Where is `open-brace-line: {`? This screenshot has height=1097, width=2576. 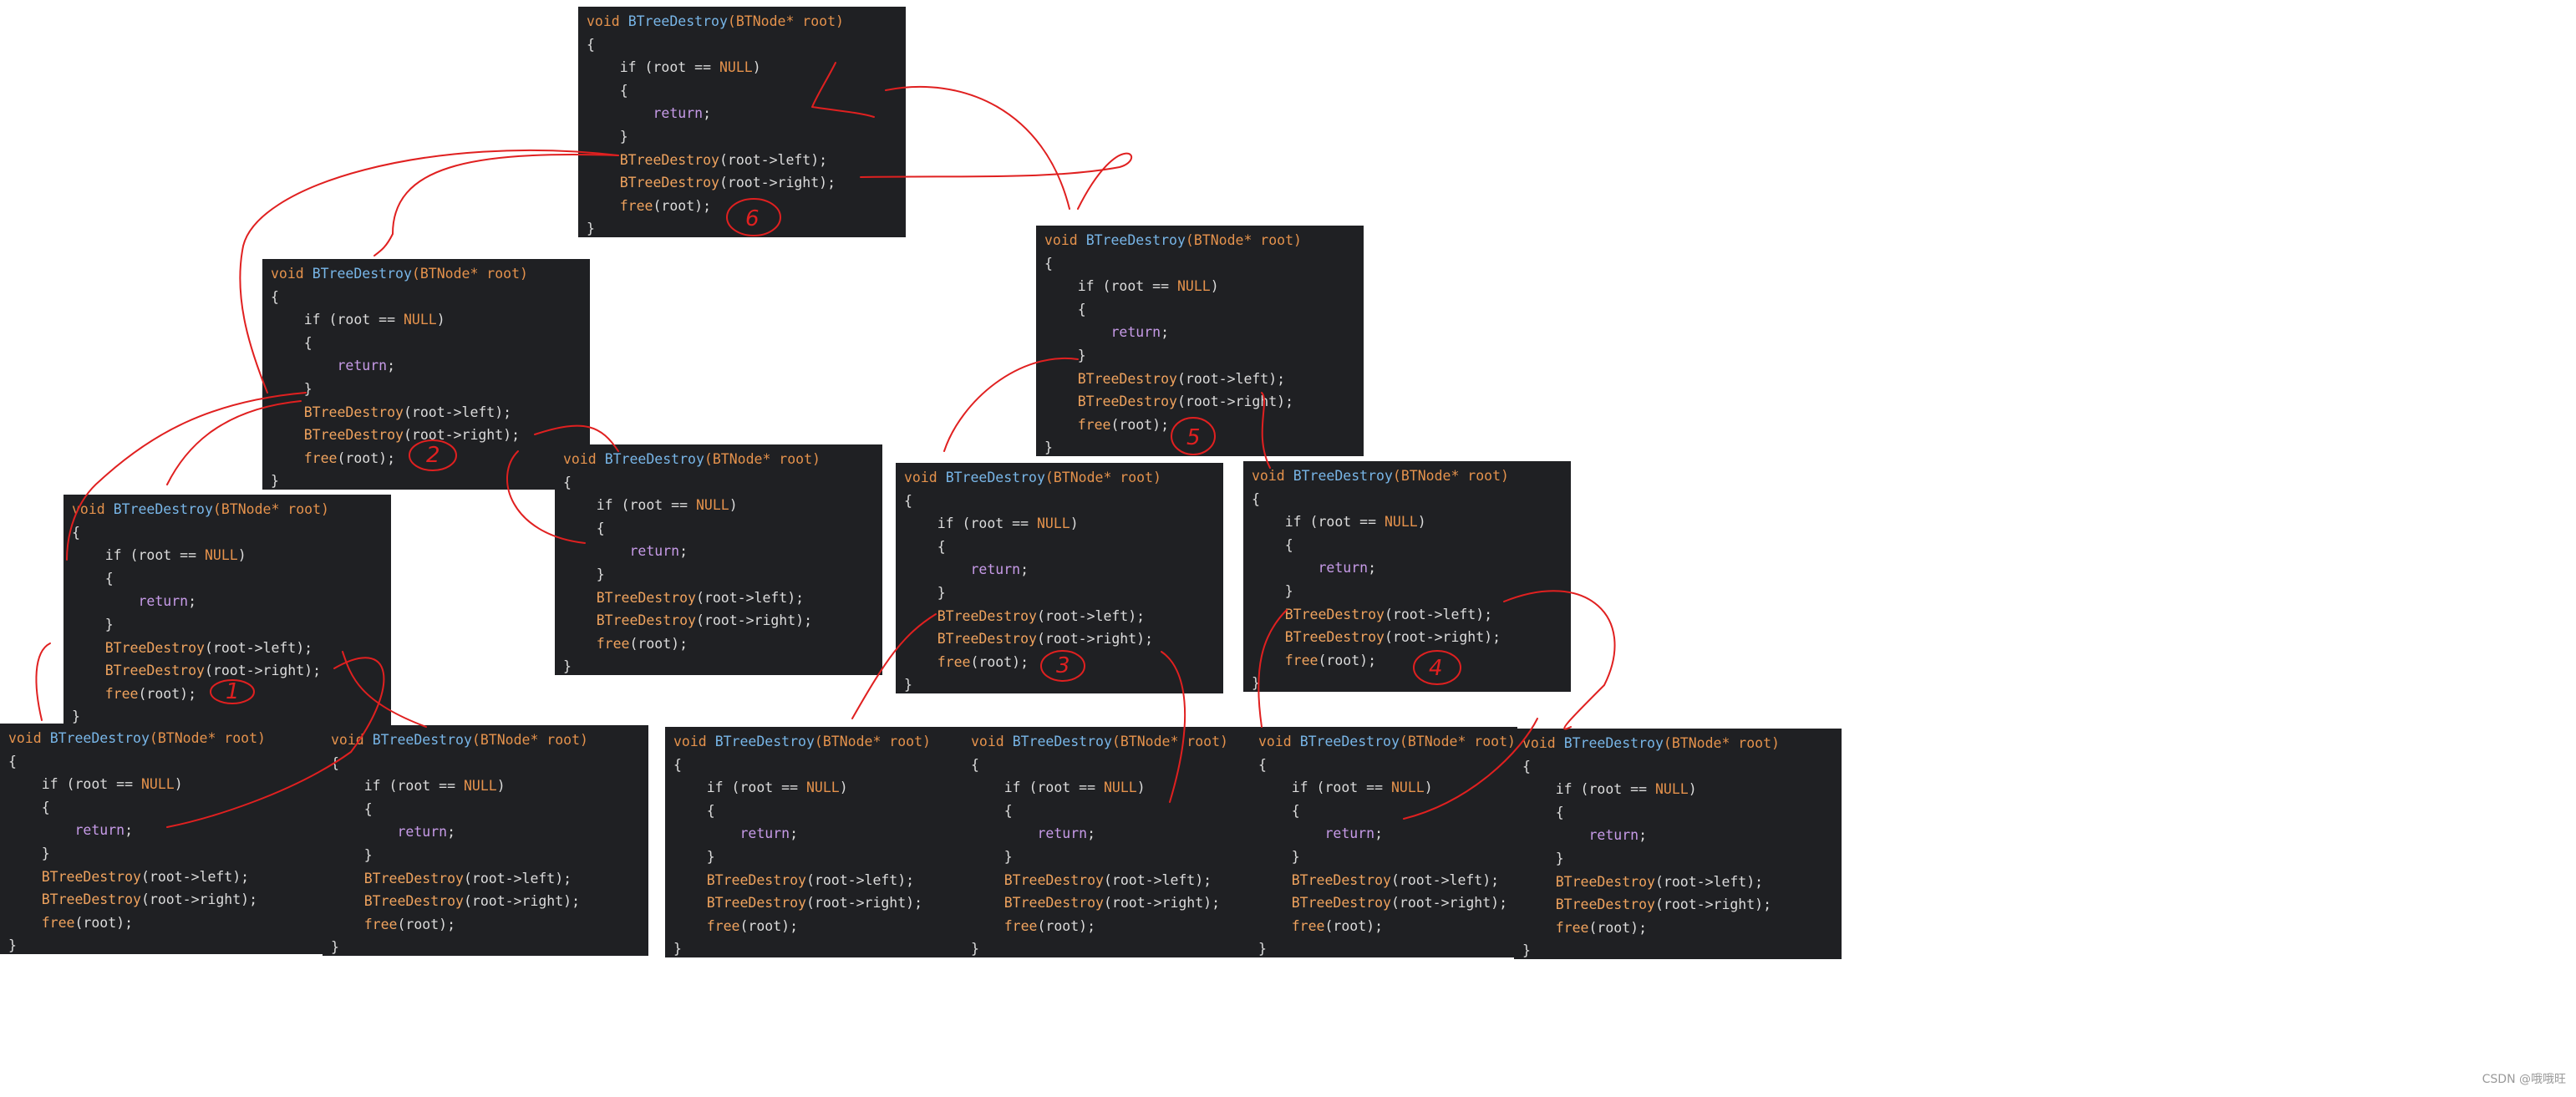 open-brace-line: { is located at coordinates (426, 297).